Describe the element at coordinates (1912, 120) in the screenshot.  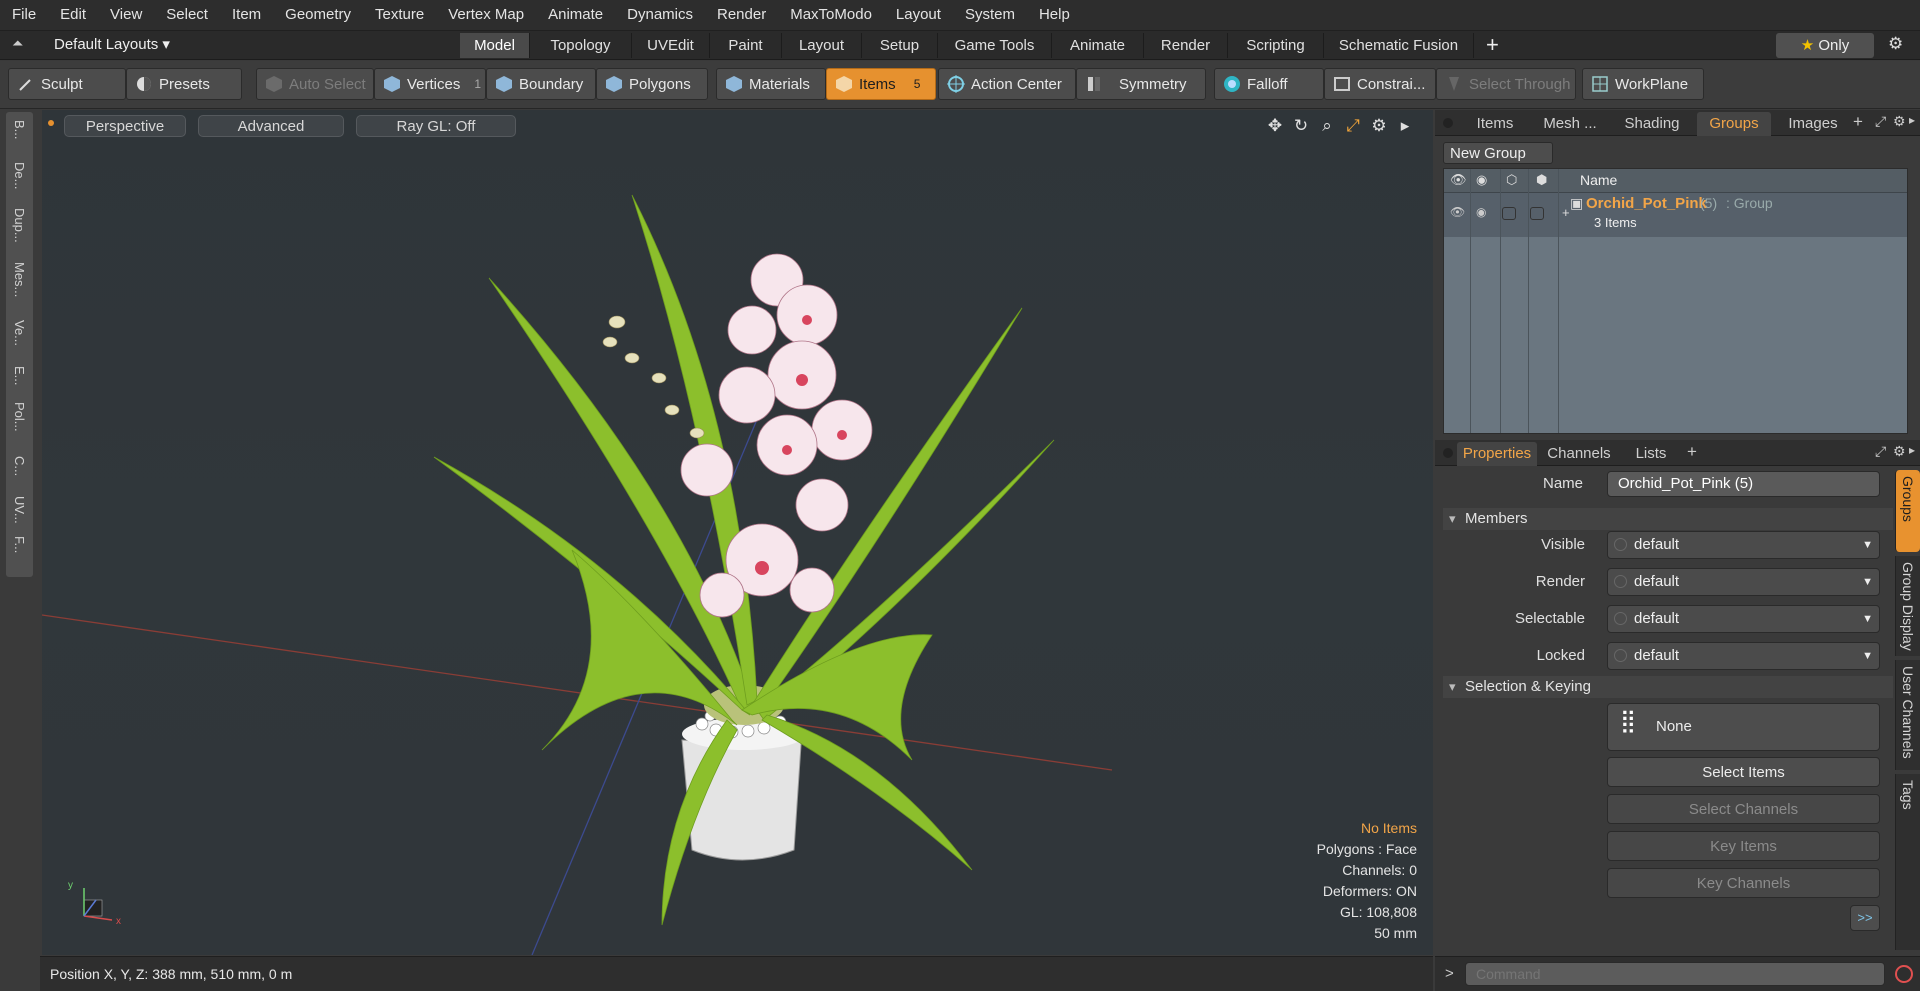
I see `panel-arrow-icon: ▸` at that location.